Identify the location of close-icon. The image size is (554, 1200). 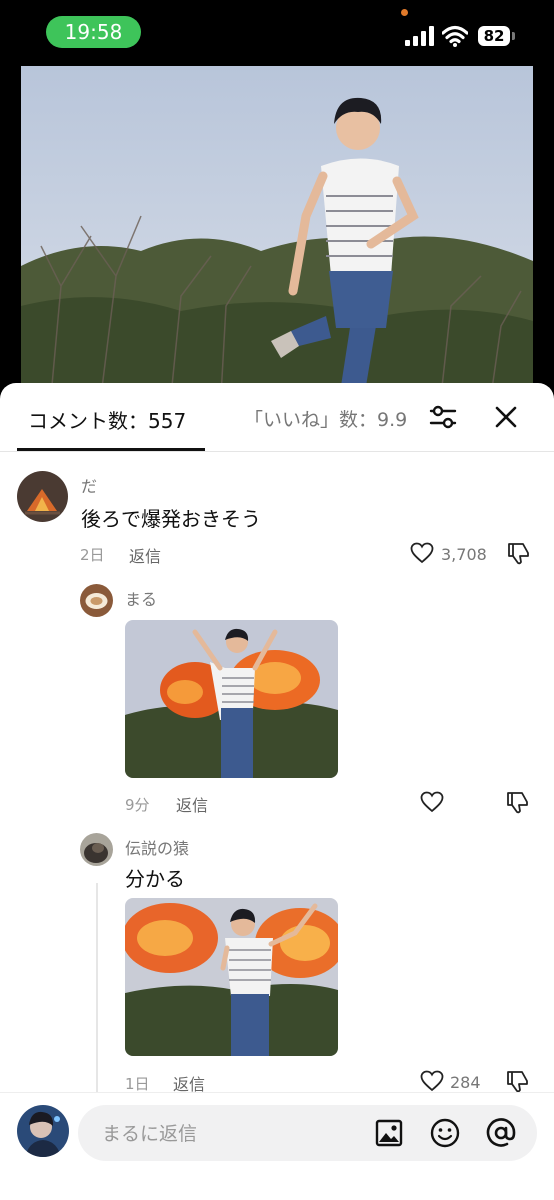
(506, 417).